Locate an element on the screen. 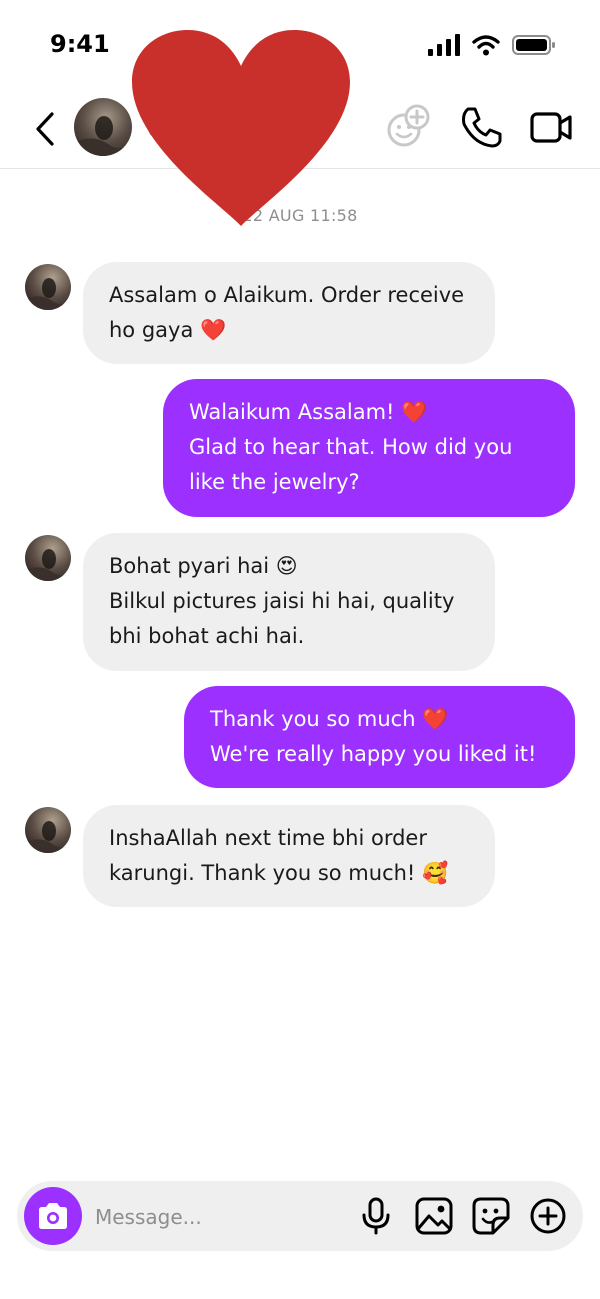 The width and height of the screenshot is (600, 1299). battery-icon is located at coordinates (533, 45).